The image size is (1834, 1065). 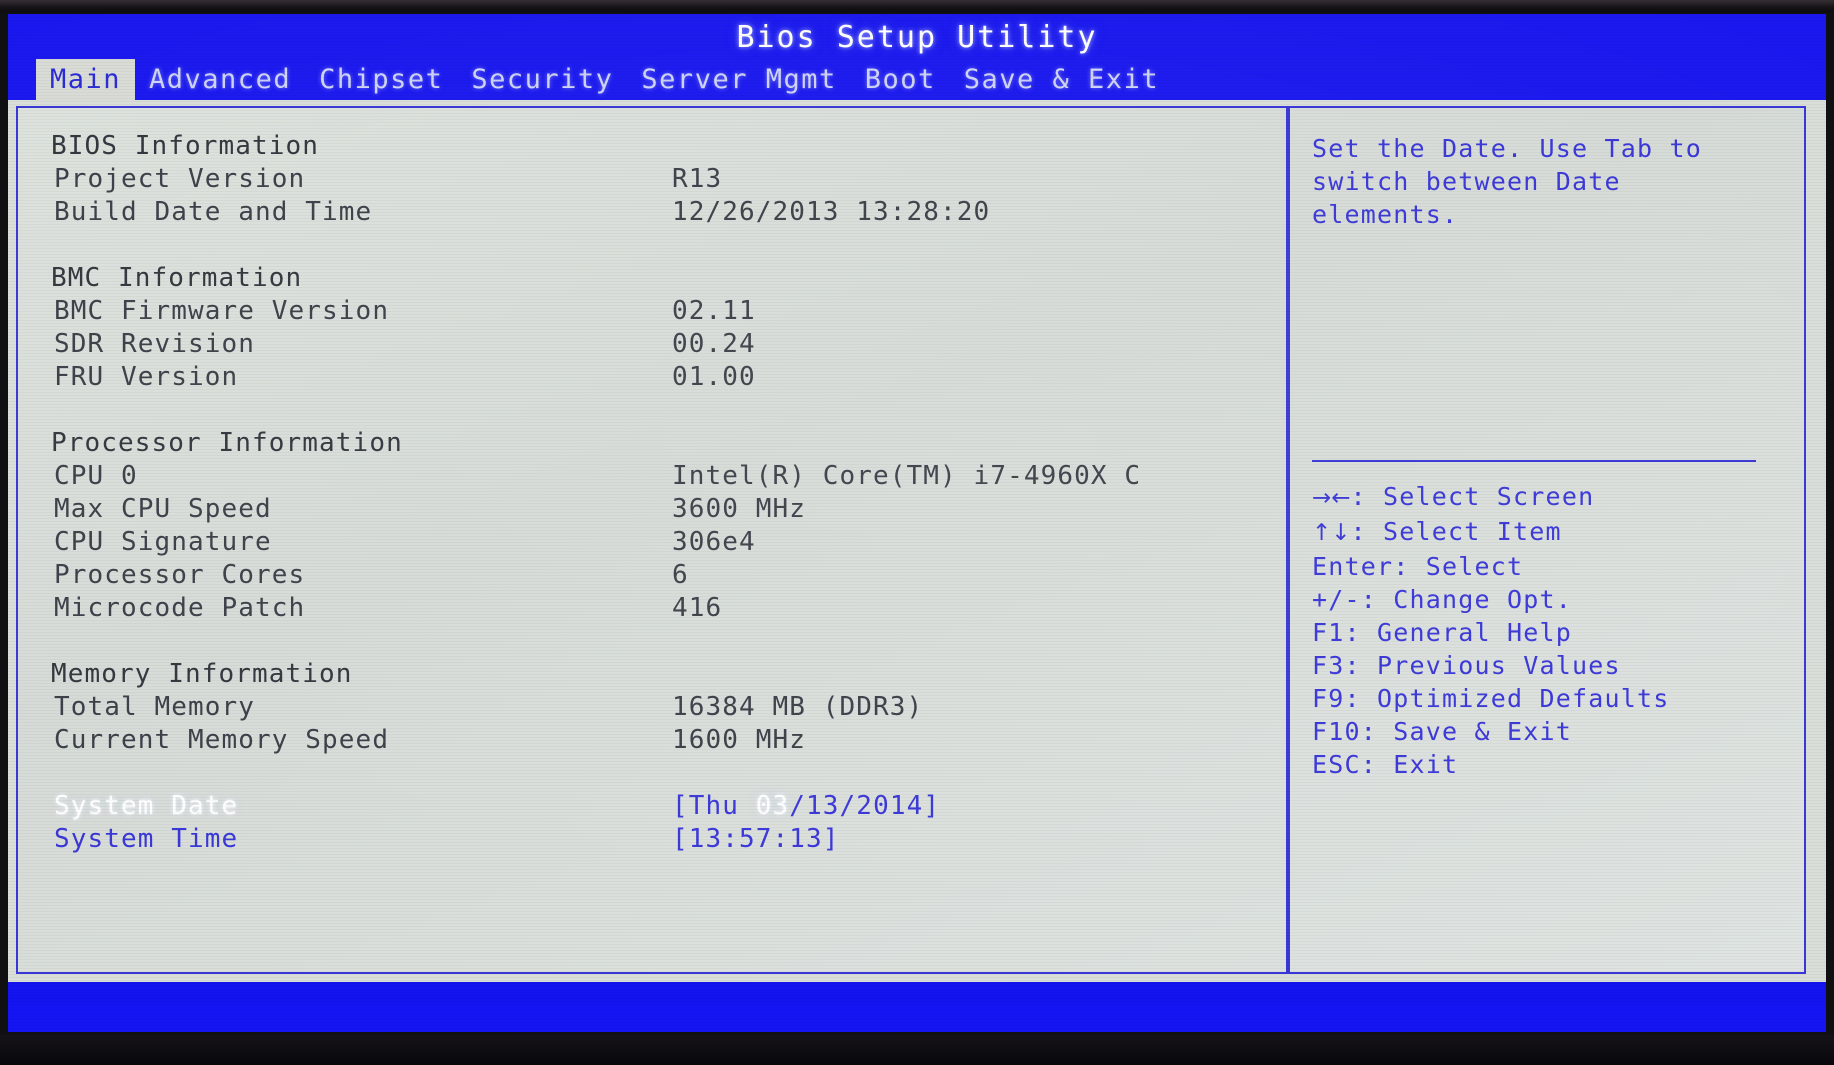 I want to click on arrow-up-down-icon: ↑↓, so click(x=1331, y=533).